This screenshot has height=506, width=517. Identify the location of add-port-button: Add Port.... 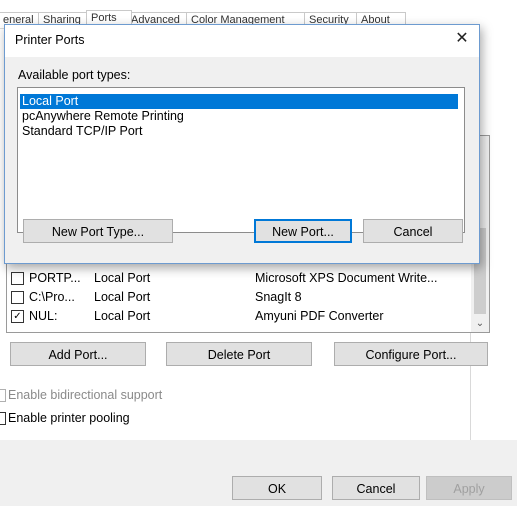
(78, 354).